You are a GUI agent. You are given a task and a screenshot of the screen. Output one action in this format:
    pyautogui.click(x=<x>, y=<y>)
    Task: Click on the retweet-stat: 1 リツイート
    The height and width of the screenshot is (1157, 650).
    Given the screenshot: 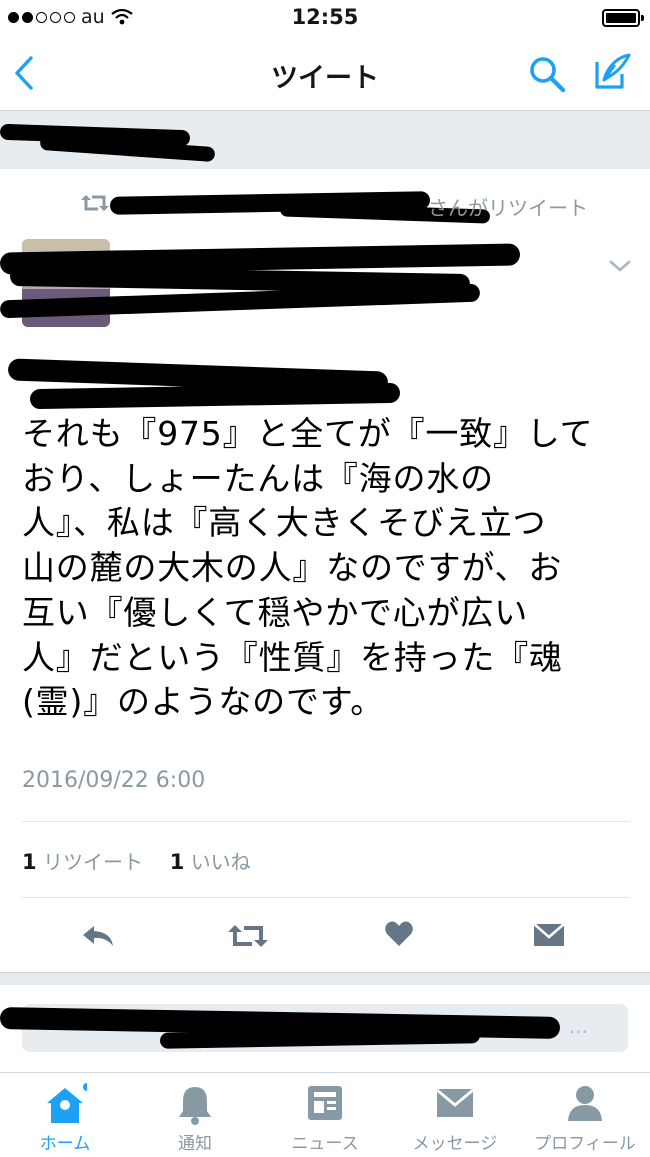 What is the action you would take?
    pyautogui.click(x=82, y=862)
    